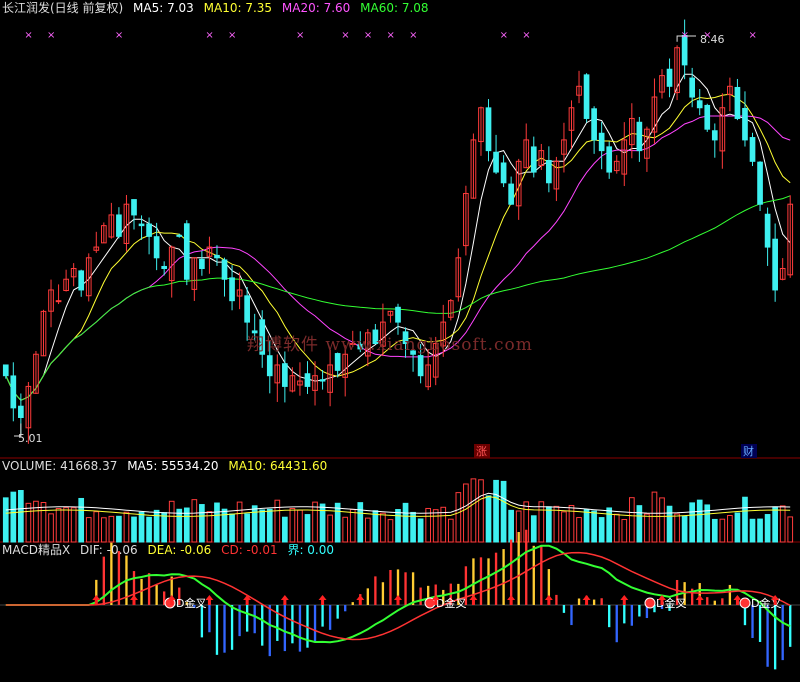  What do you see at coordinates (712, 39) in the screenshot?
I see `high-price-label: 8.46` at bounding box center [712, 39].